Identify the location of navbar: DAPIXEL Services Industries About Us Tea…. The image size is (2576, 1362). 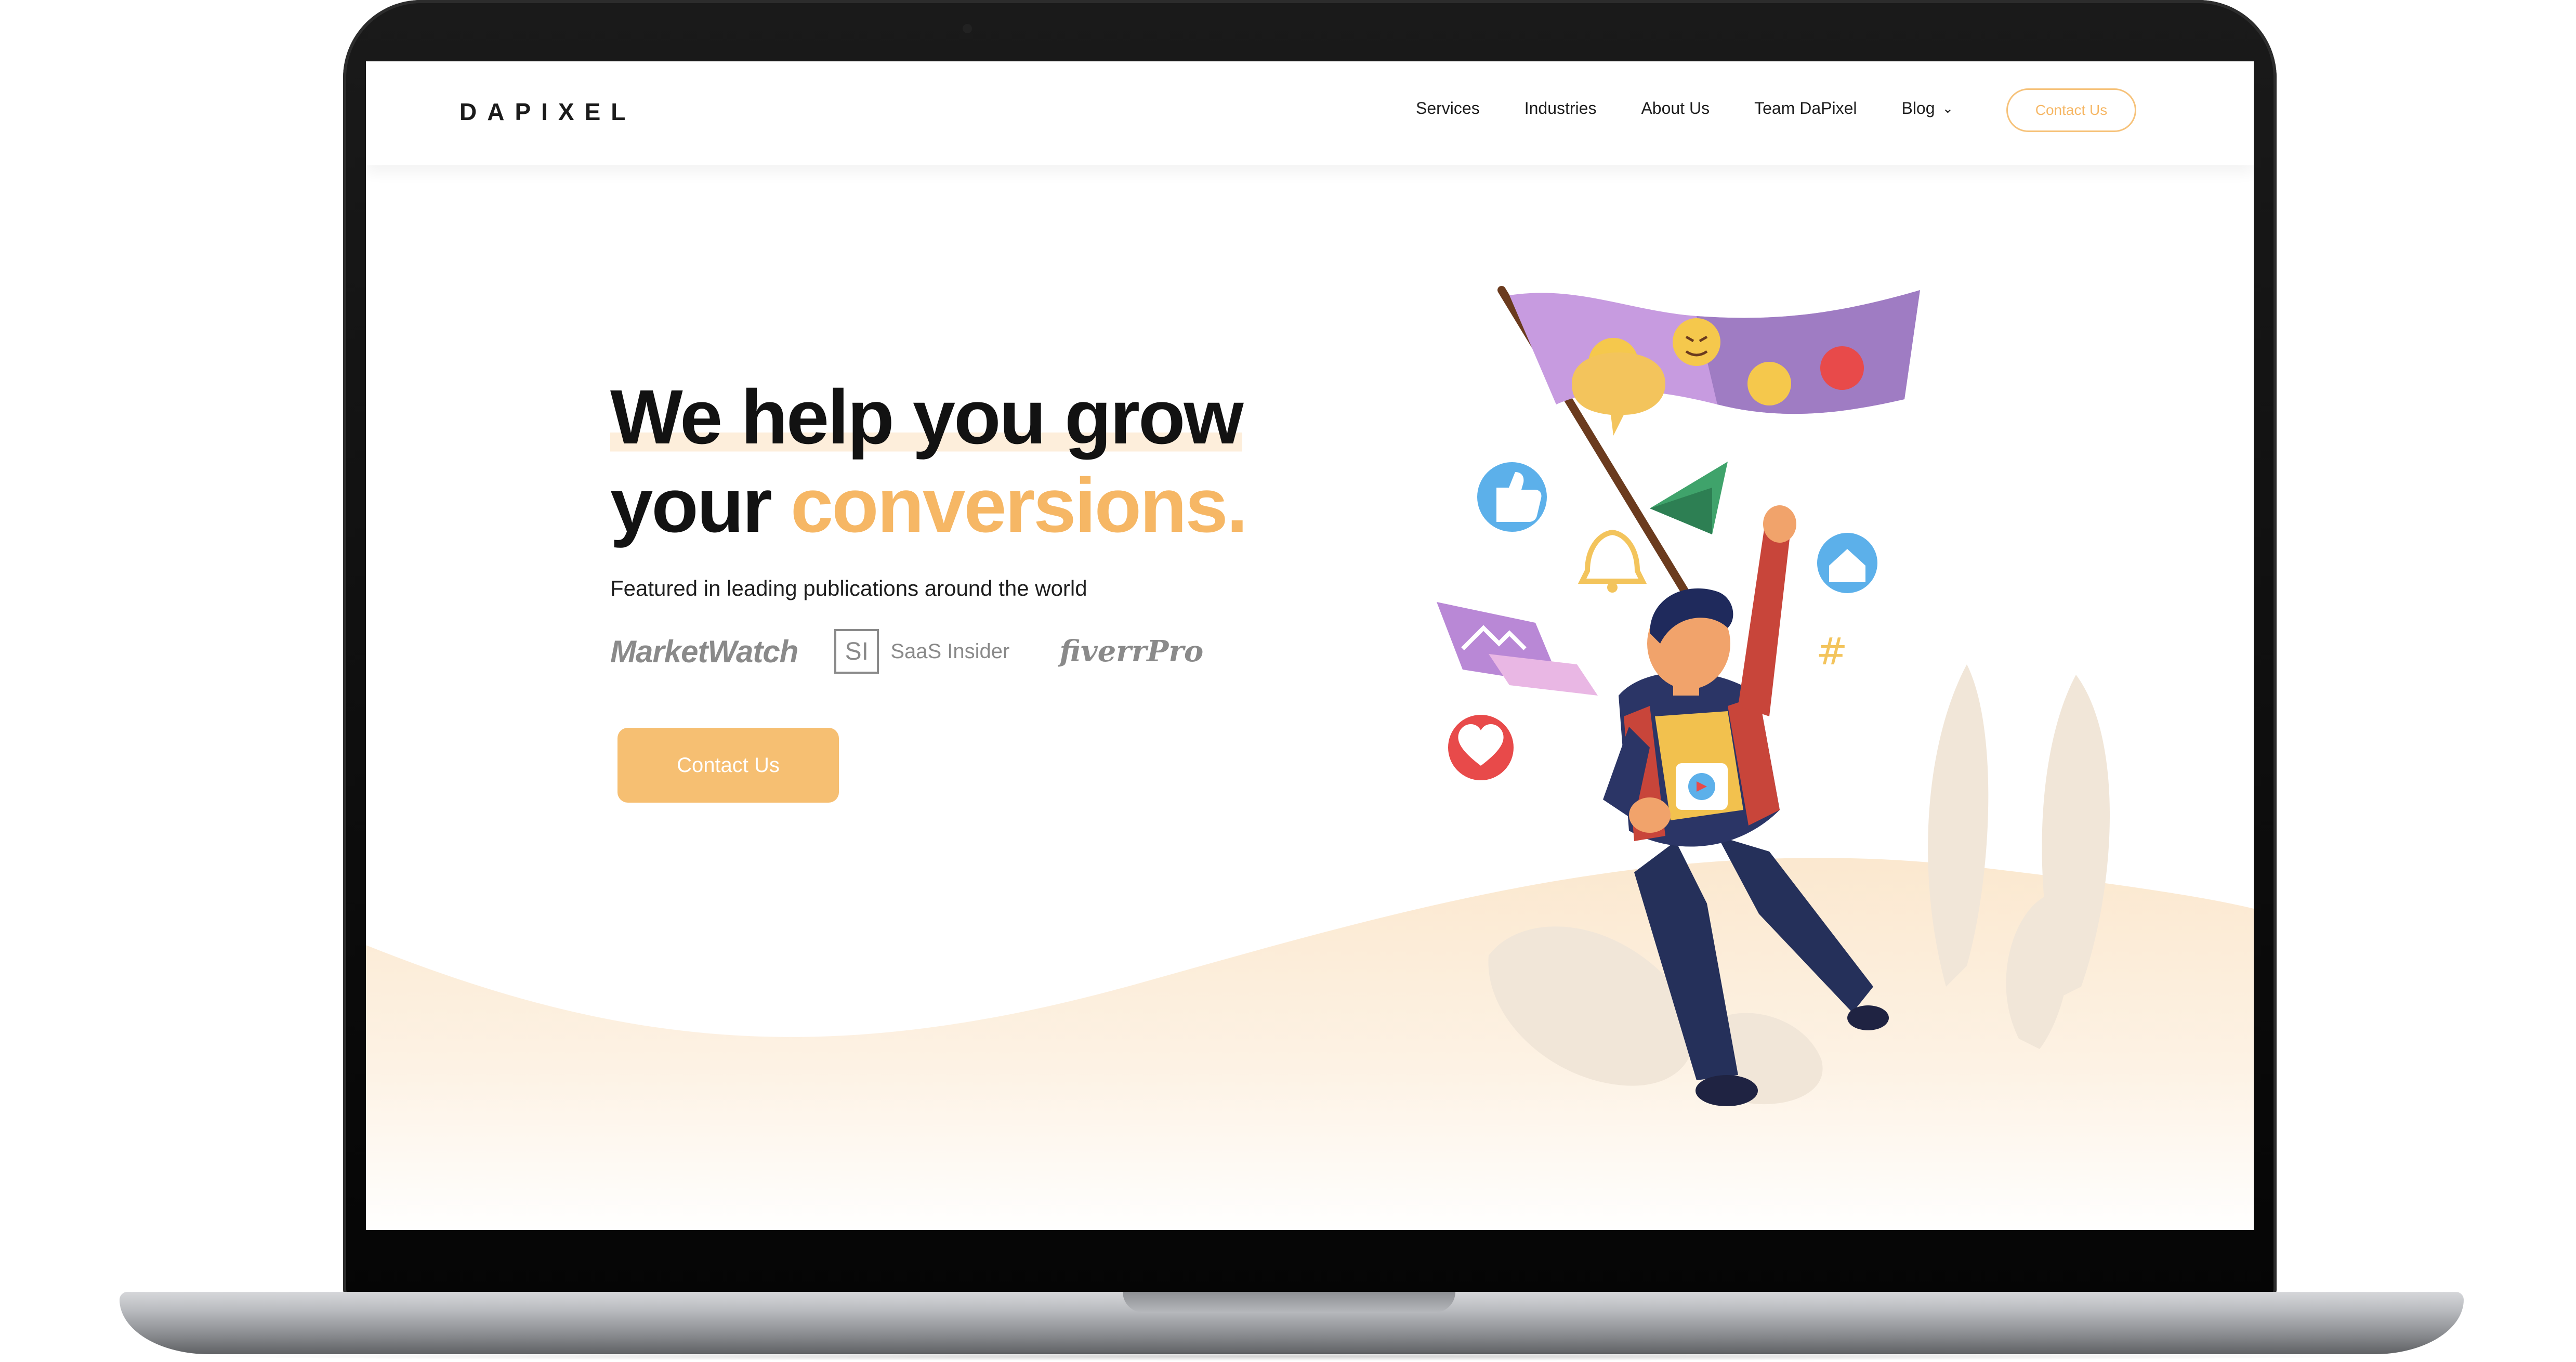
(1310, 113).